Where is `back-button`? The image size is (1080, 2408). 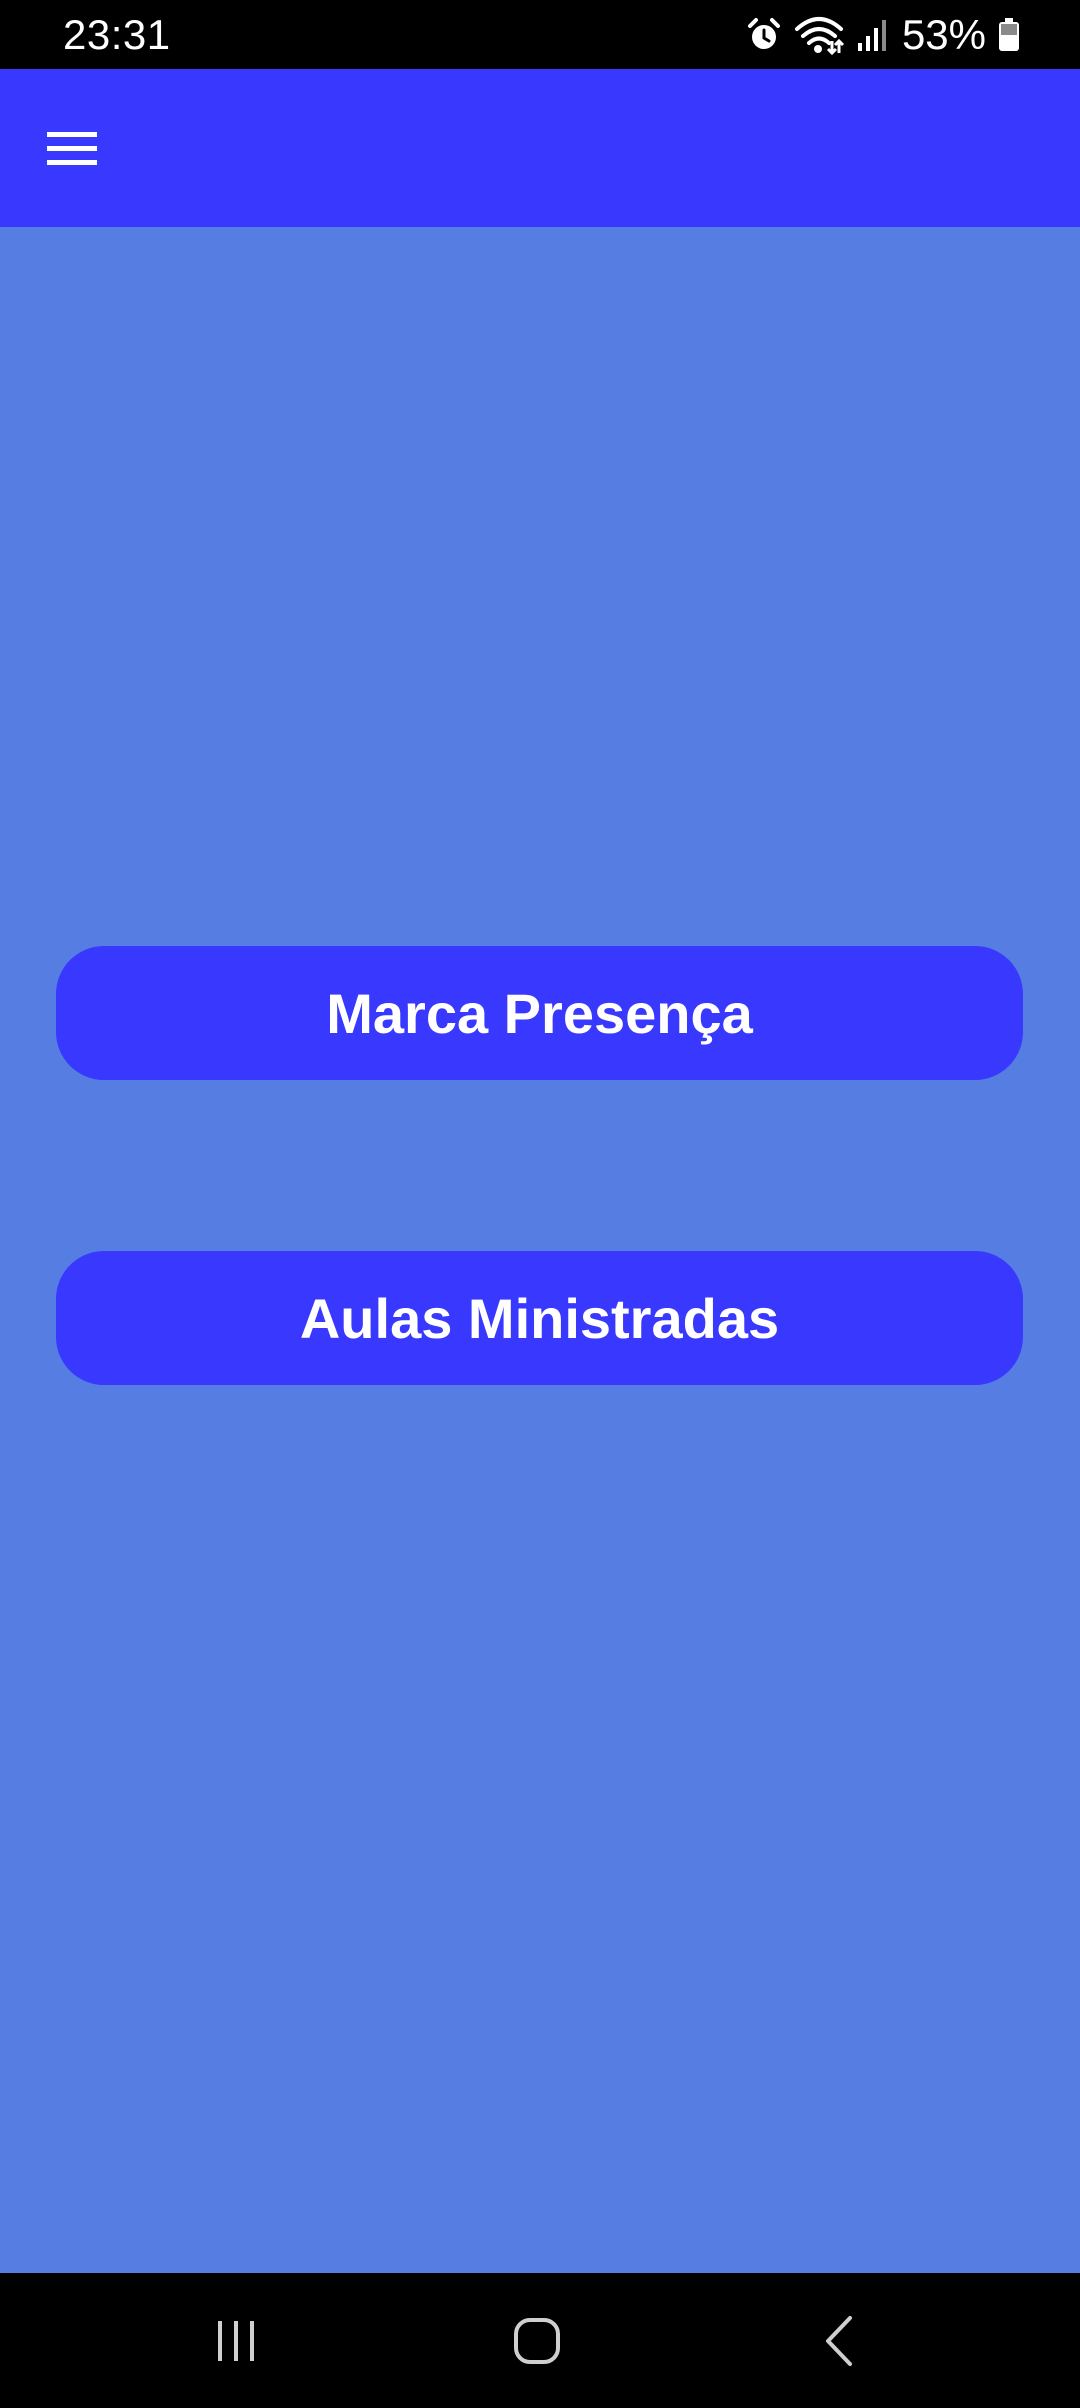 back-button is located at coordinates (840, 2341).